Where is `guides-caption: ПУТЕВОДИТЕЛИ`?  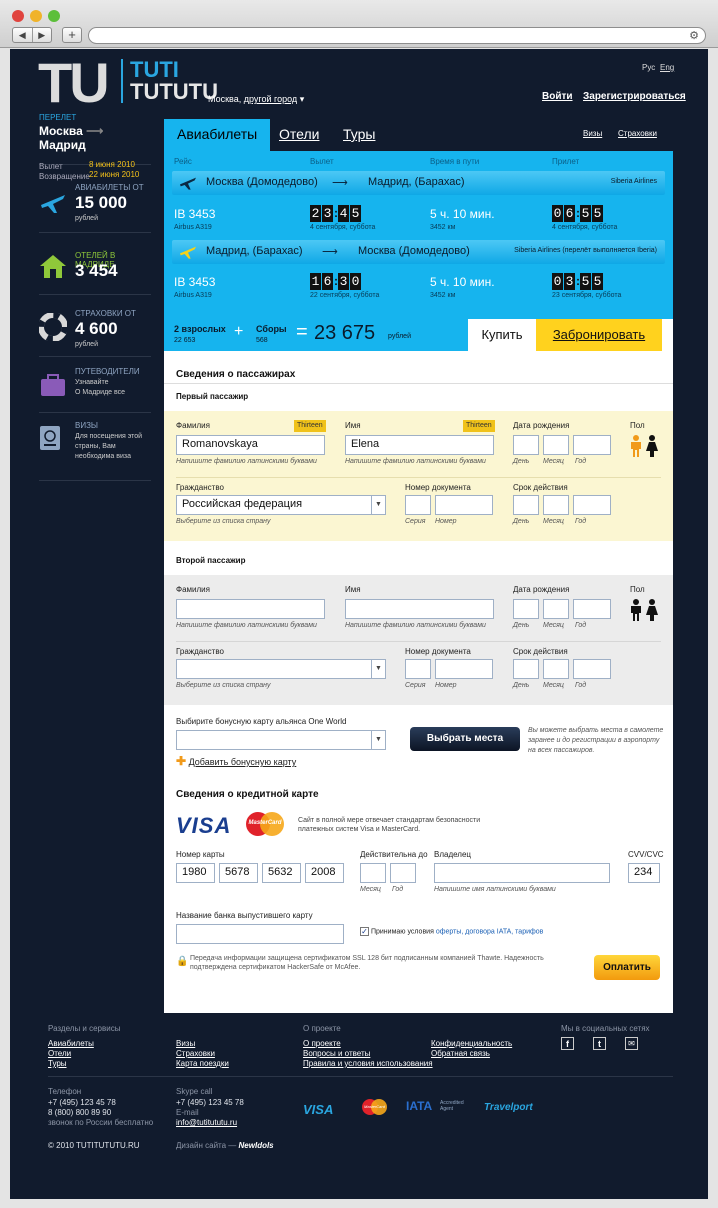 guides-caption: ПУТЕВОДИТЕЛИ is located at coordinates (107, 371).